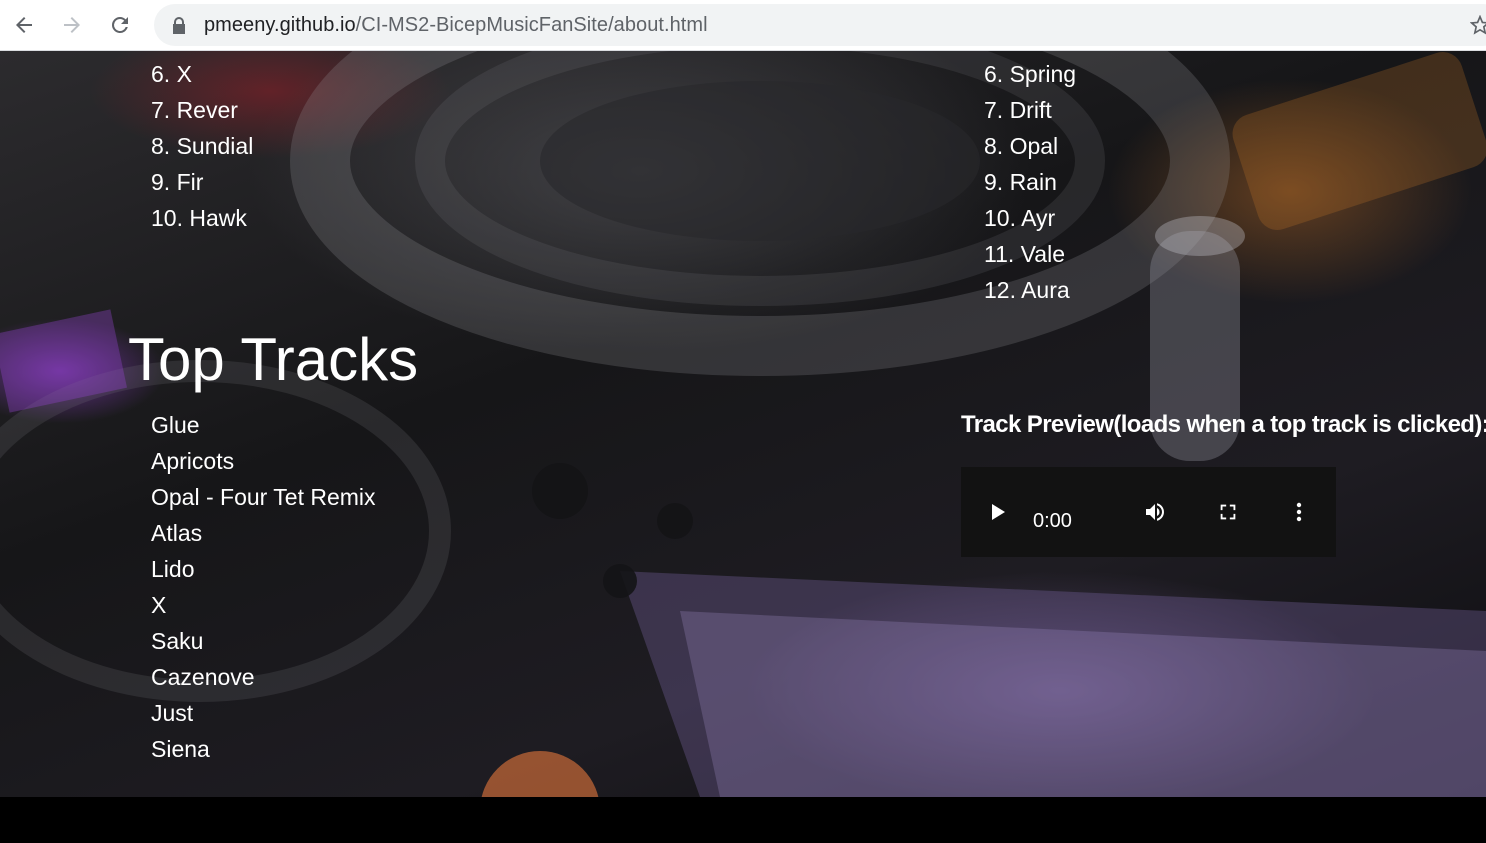 This screenshot has height=843, width=1486. What do you see at coordinates (194, 110) in the screenshot?
I see `album-one-track: 7. Rever` at bounding box center [194, 110].